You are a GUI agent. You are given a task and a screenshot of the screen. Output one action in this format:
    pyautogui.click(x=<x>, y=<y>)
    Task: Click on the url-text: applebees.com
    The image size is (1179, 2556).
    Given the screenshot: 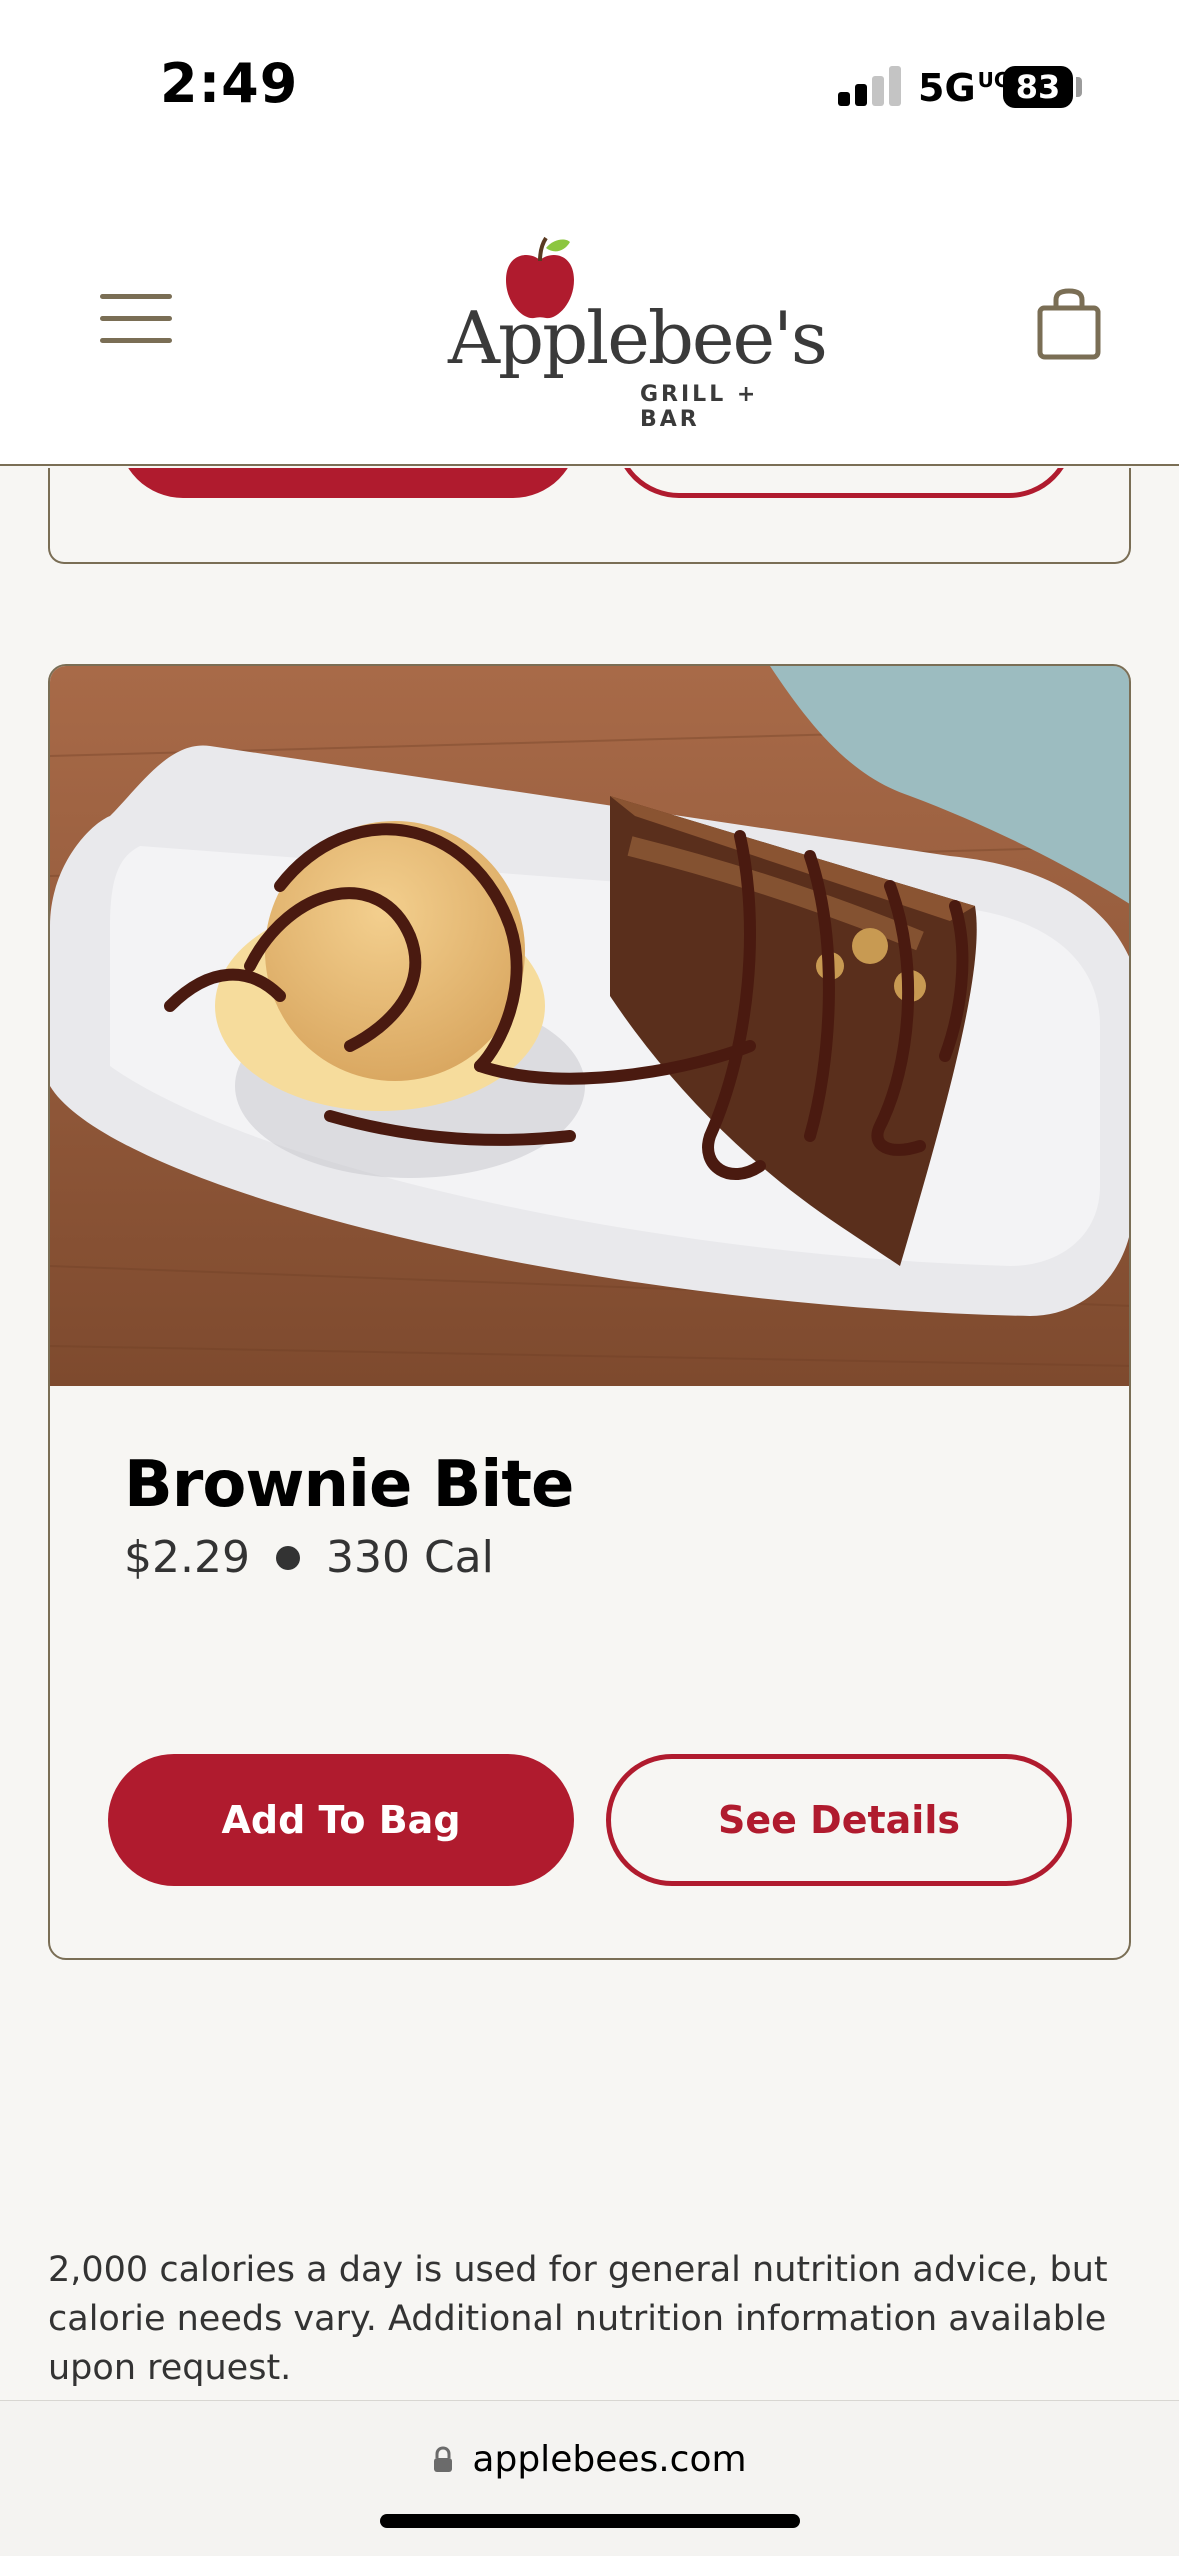 What is the action you would take?
    pyautogui.click(x=609, y=2459)
    